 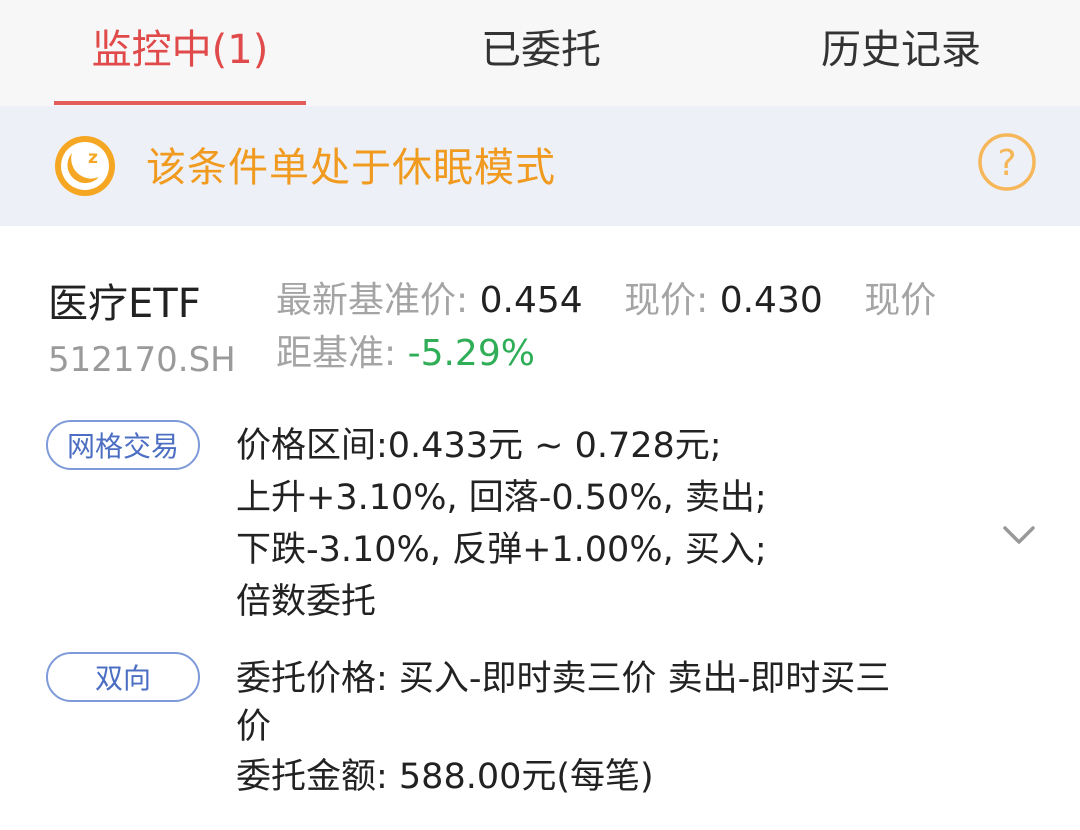 What do you see at coordinates (501, 550) in the screenshot?
I see `strategy-line: 下跌-3.10%, 反弹+1.00%, 买入;` at bounding box center [501, 550].